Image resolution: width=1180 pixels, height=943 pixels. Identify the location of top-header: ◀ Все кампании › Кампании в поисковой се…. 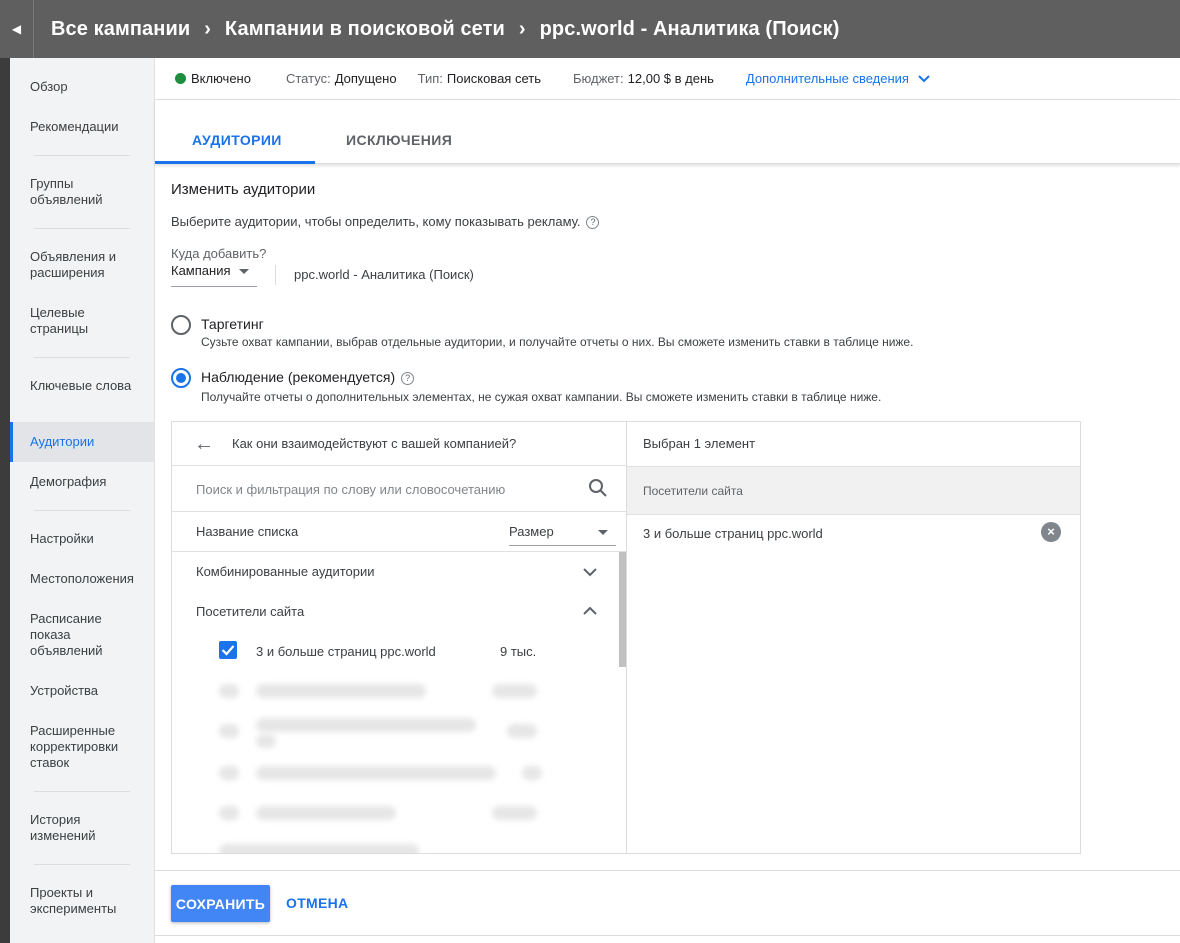
(590, 29).